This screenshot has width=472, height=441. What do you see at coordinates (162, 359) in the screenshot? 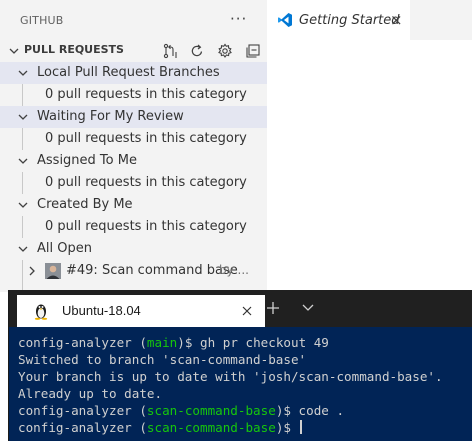
I see `terminal-line: Switched to branch 'scan-command-base'` at bounding box center [162, 359].